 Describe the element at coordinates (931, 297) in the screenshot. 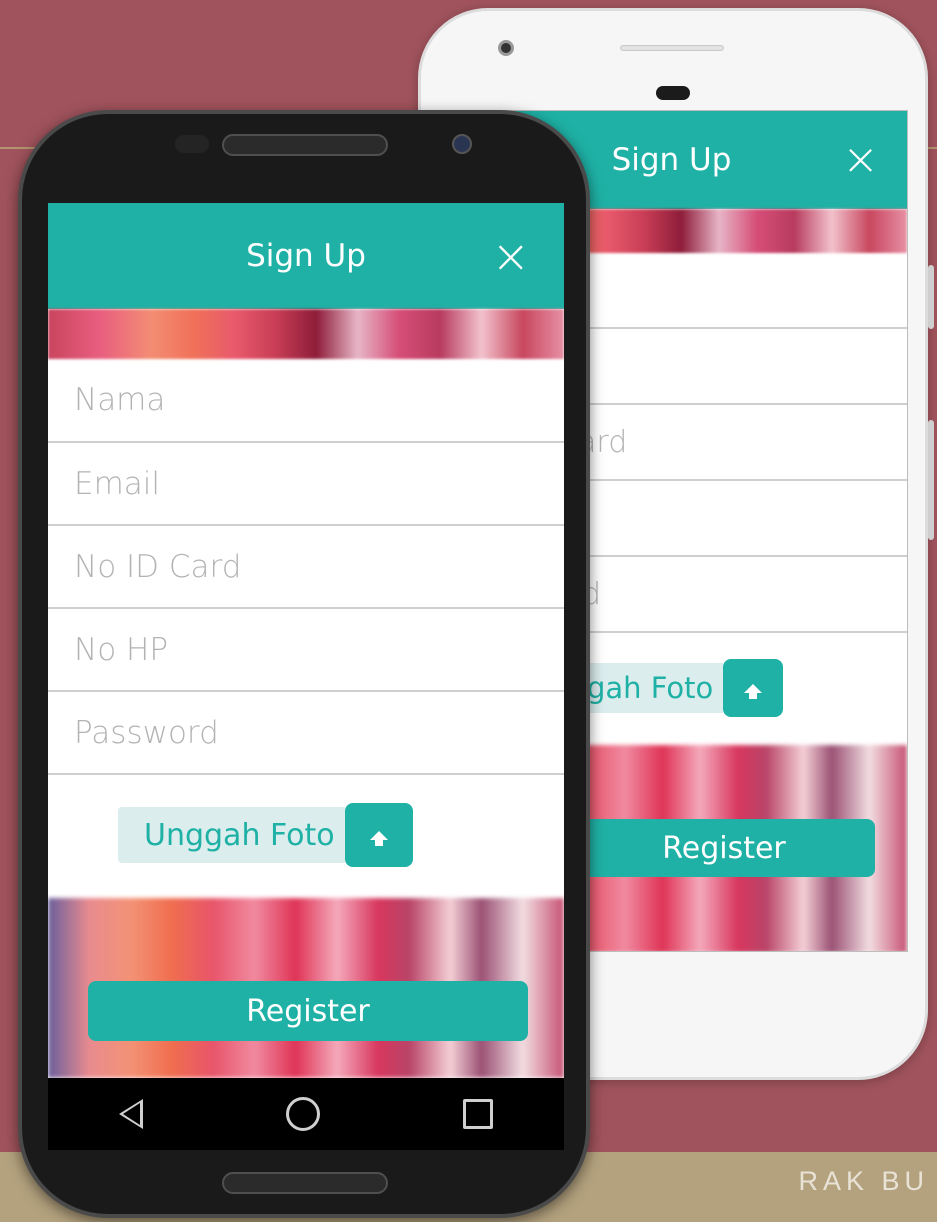

I see `back-phone-volume-button` at that location.